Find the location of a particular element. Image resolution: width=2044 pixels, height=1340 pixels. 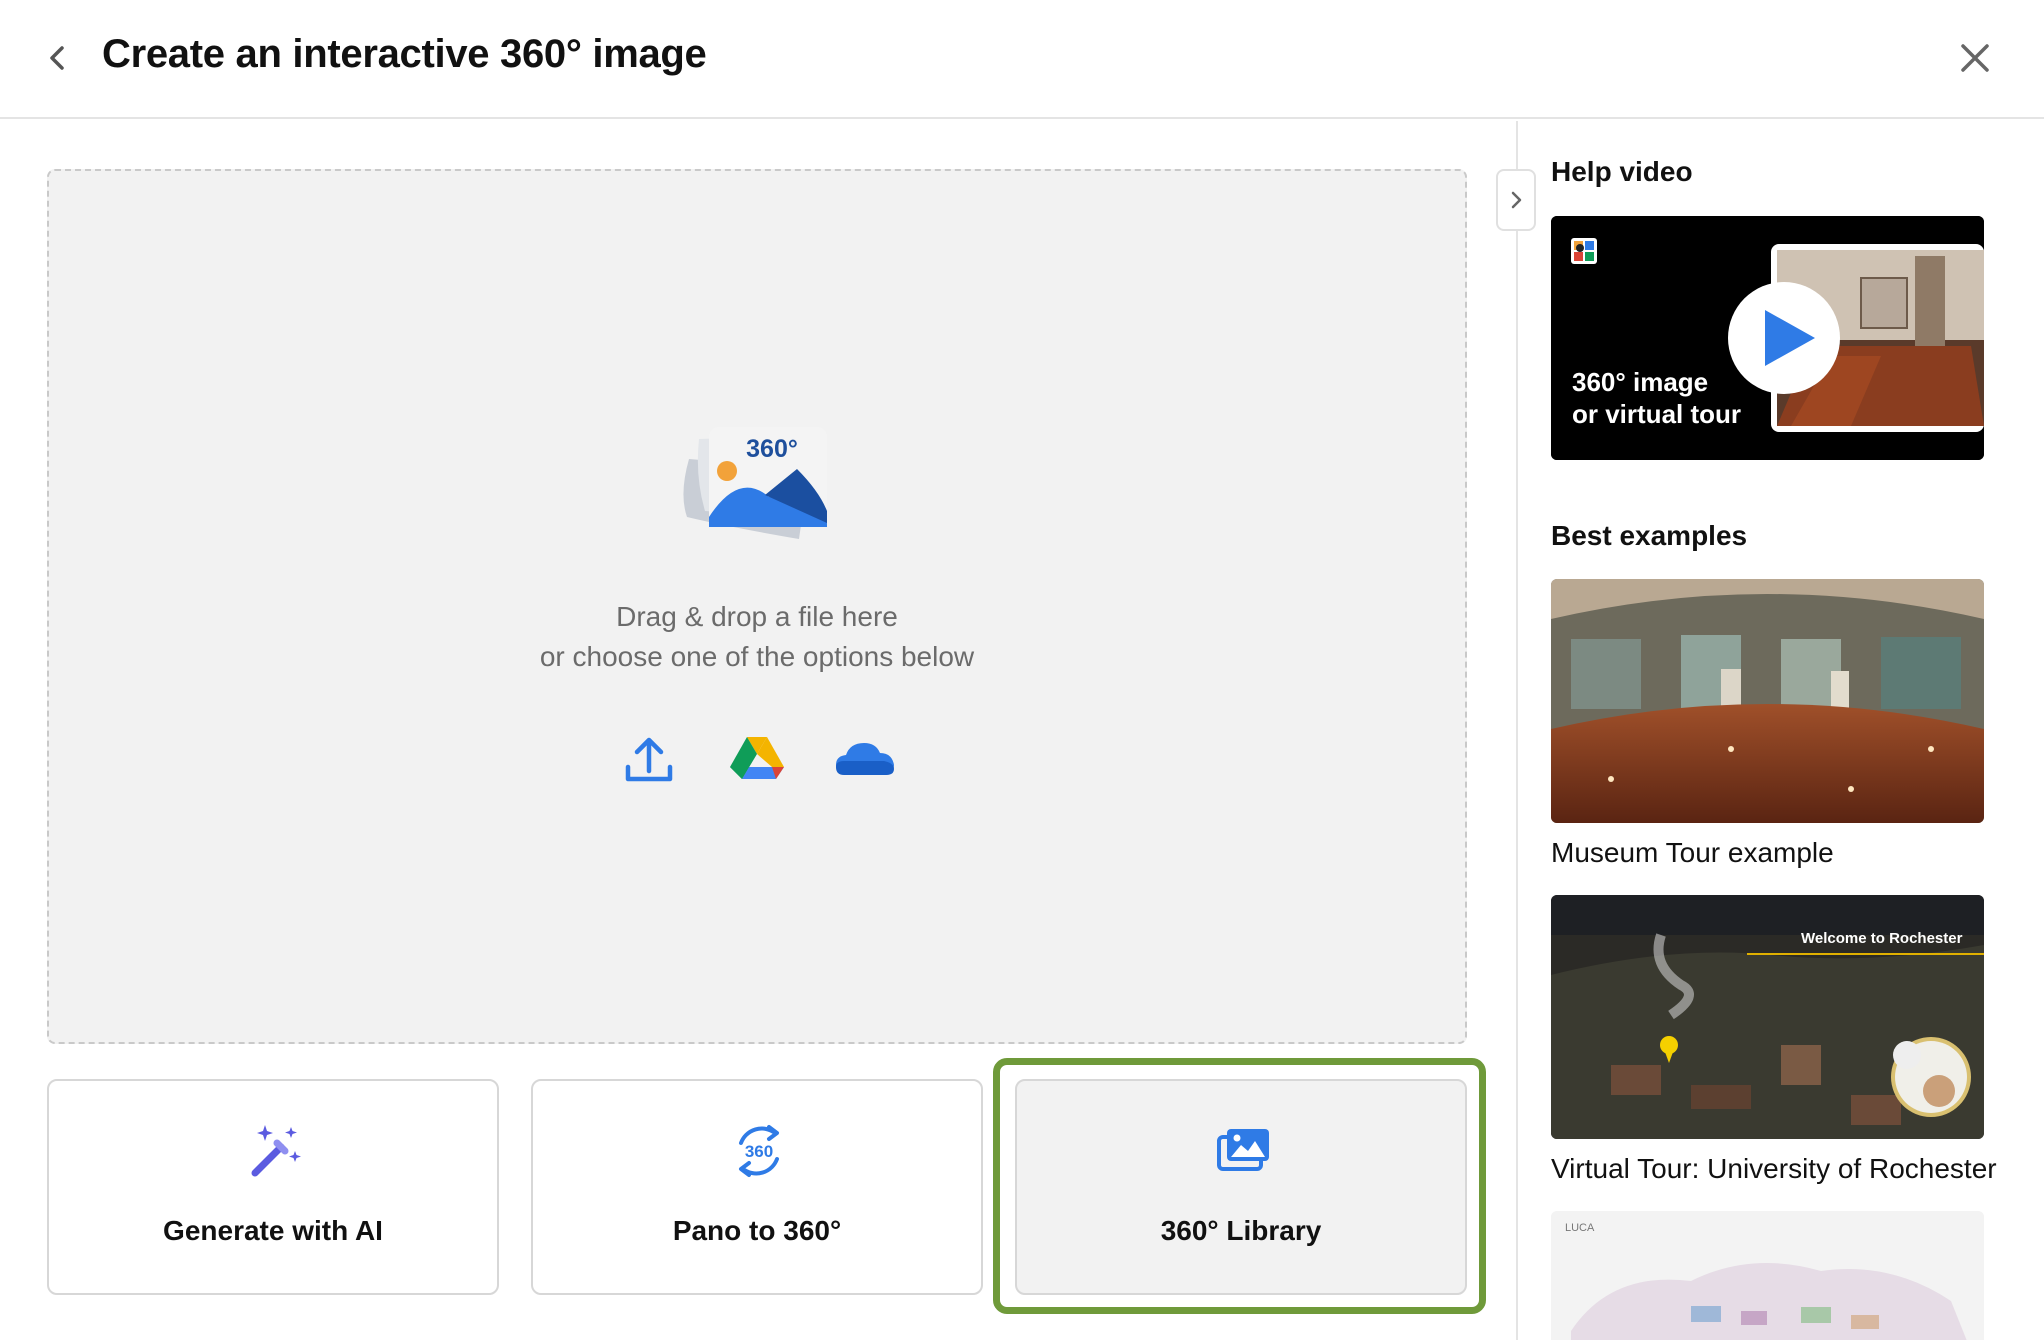

example-thumbnail-museum is located at coordinates (1767, 701).